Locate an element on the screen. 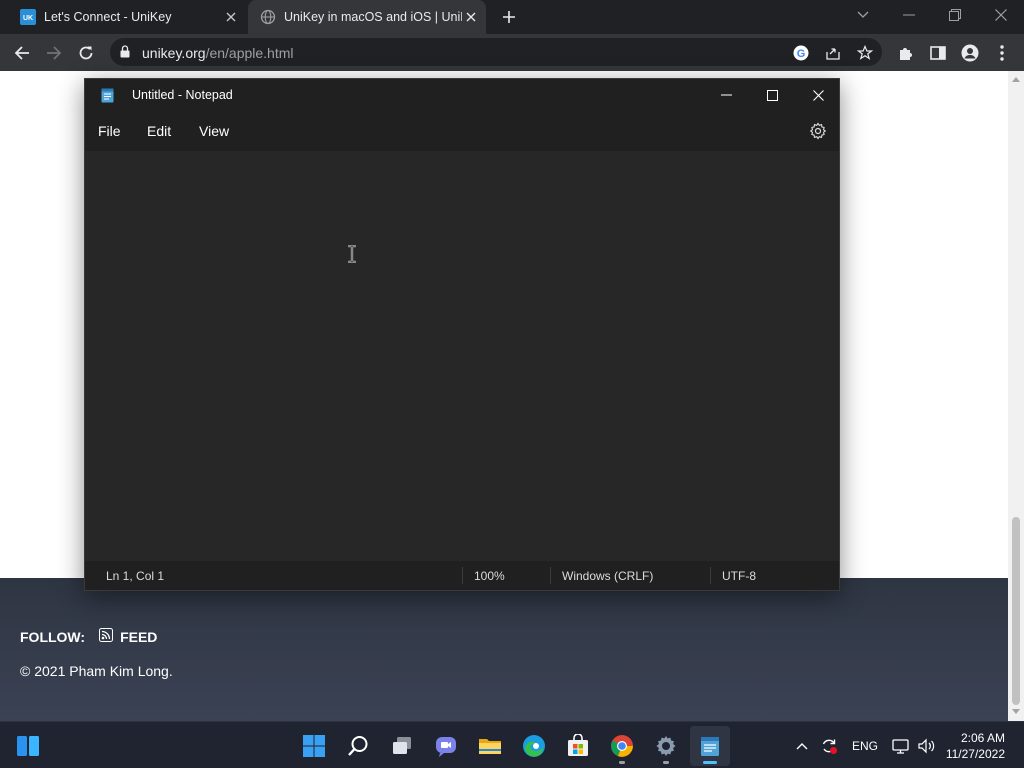 This screenshot has height=769, width=1024. edge-browser-icon is located at coordinates (534, 746).